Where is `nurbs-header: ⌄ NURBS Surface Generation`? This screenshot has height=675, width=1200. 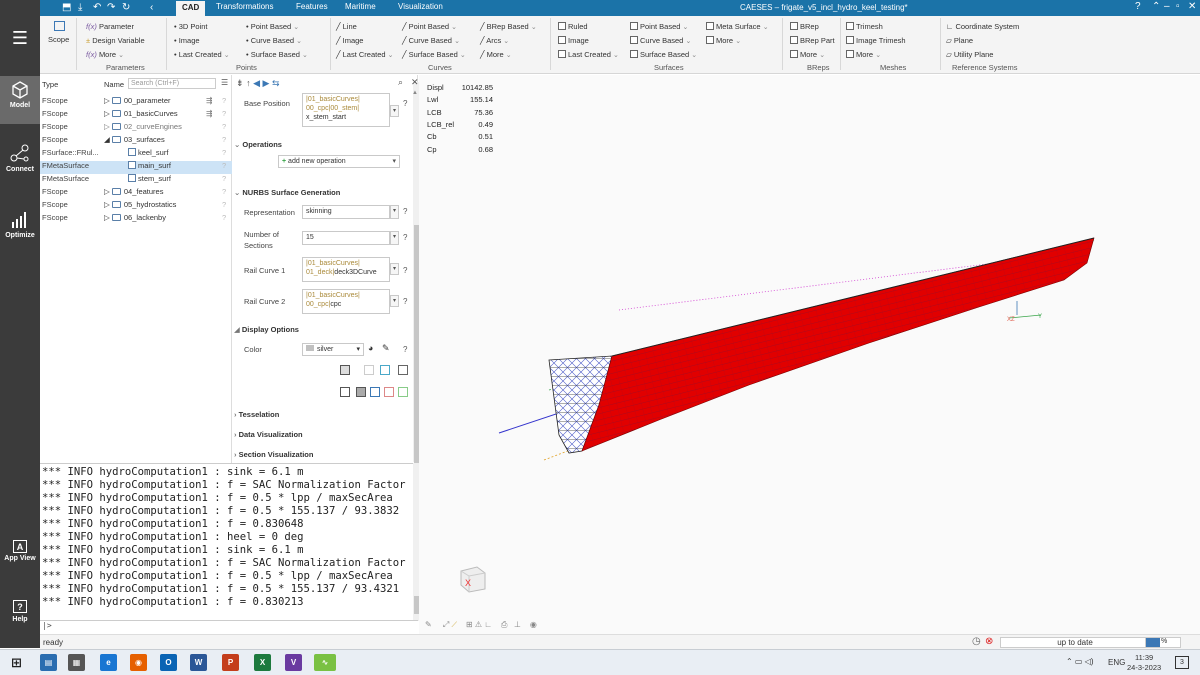
nurbs-header: ⌄ NURBS Surface Generation is located at coordinates (287, 192).